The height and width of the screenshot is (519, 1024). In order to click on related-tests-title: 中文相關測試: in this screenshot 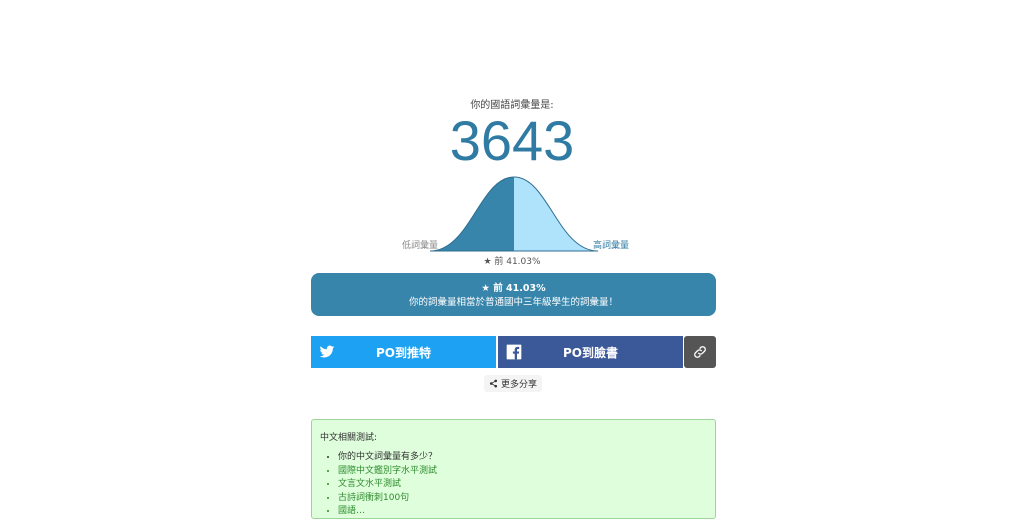, I will do `click(349, 438)`.